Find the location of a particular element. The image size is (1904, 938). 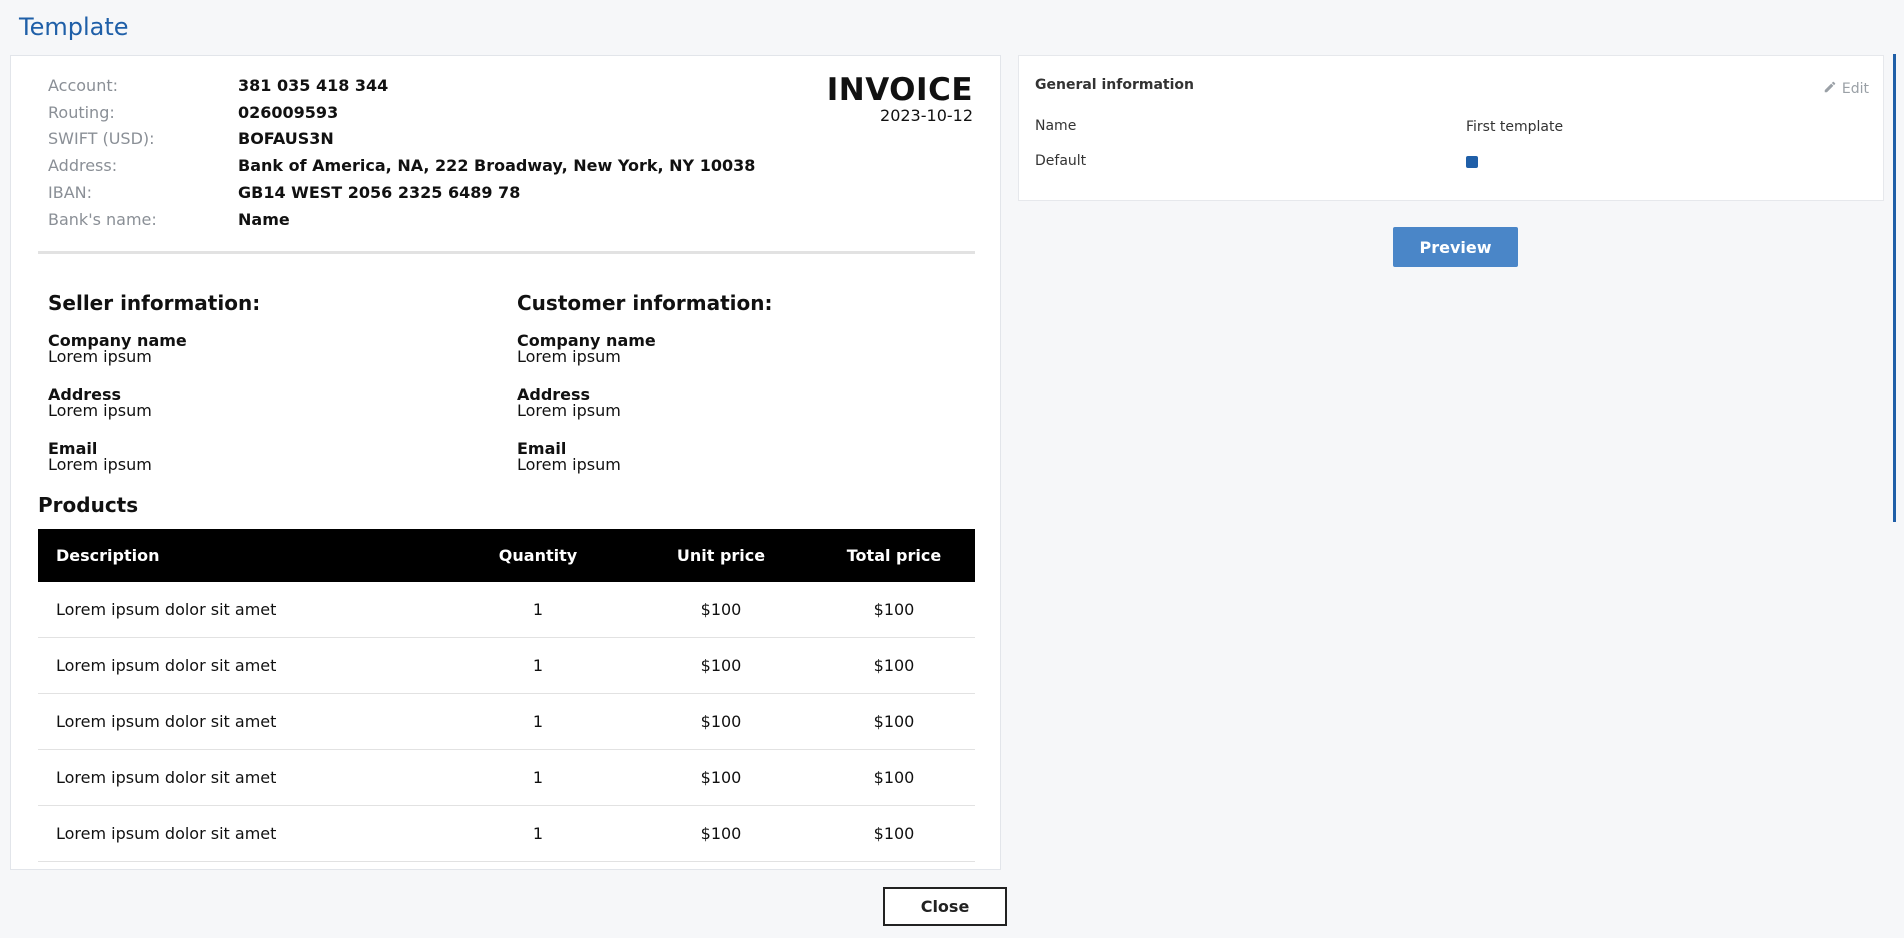

bank-value: Name is located at coordinates (264, 219).